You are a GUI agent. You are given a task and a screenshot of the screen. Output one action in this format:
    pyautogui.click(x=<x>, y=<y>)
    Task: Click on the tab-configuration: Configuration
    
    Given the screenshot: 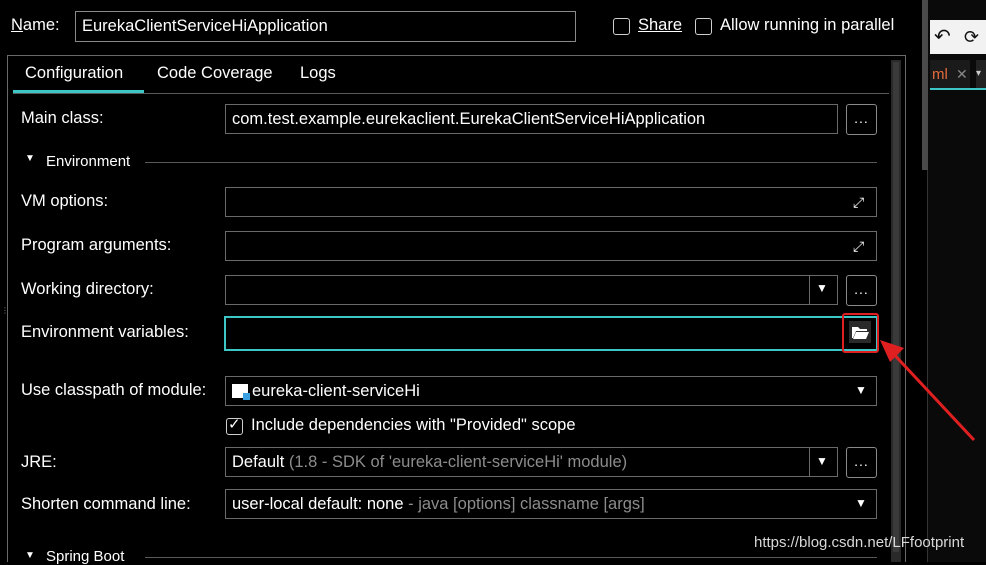 What is the action you would take?
    pyautogui.click(x=74, y=73)
    